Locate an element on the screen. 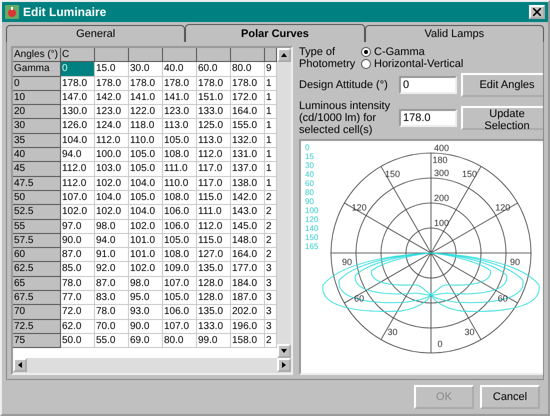 Image resolution: width=550 pixels, height=416 pixels. table-cell: 118.0 is located at coordinates (146, 126).